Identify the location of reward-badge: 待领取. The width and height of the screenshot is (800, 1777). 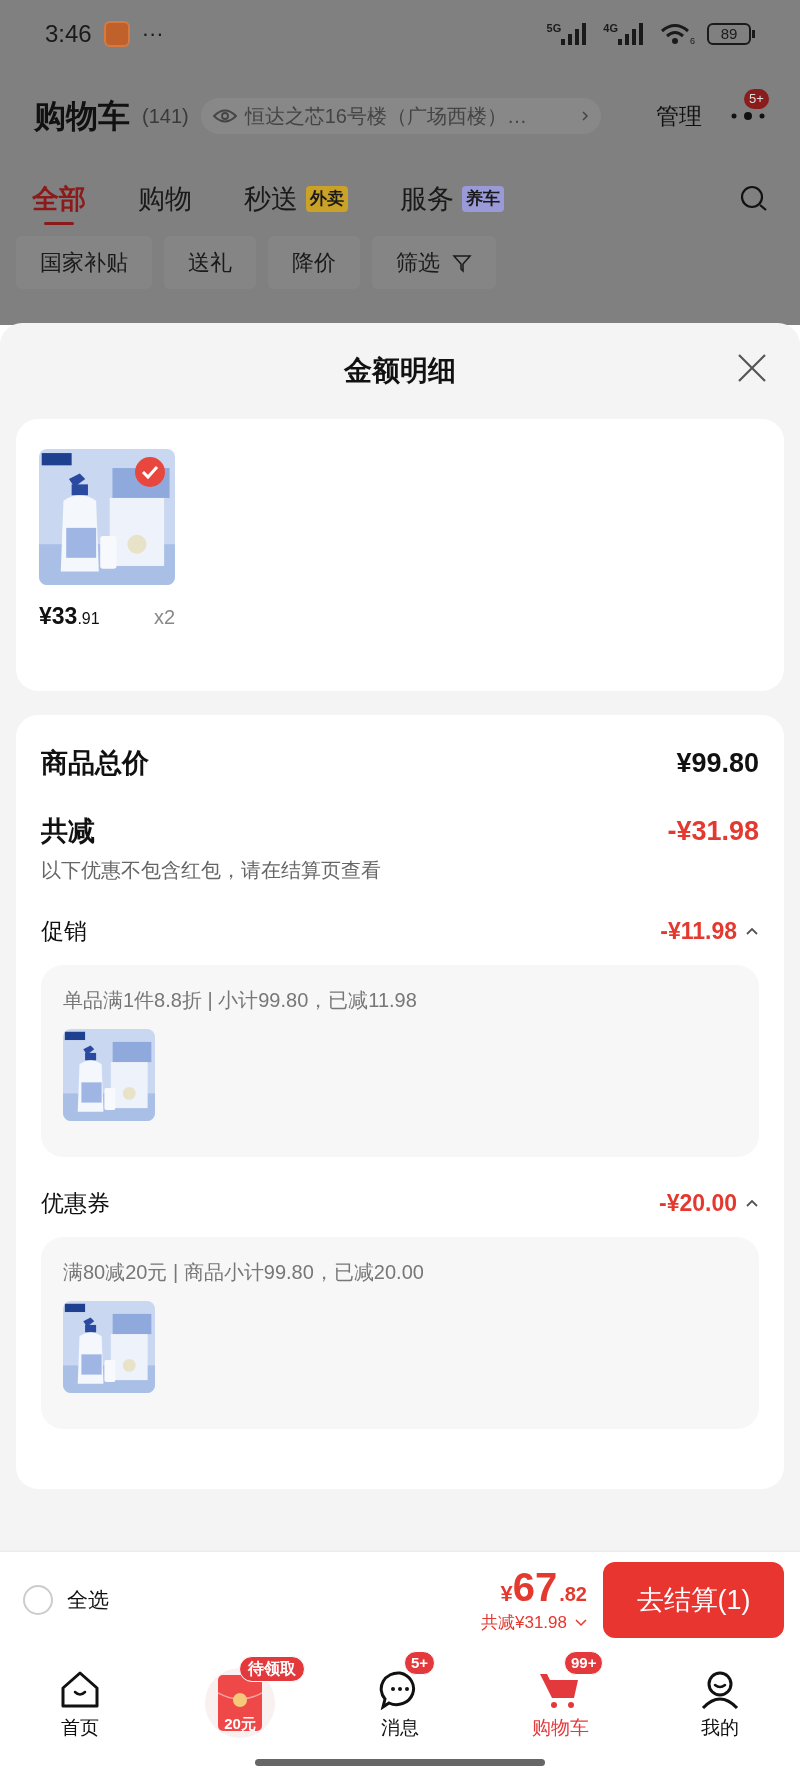
(272, 1669).